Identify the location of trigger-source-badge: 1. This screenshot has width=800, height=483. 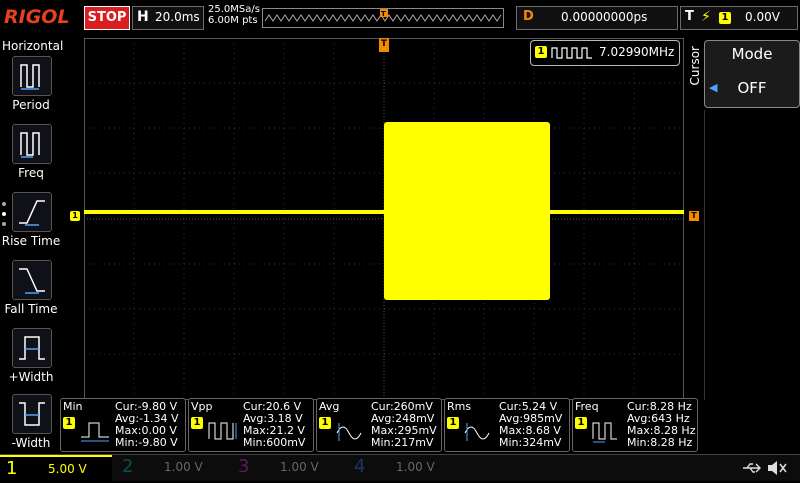
(725, 18).